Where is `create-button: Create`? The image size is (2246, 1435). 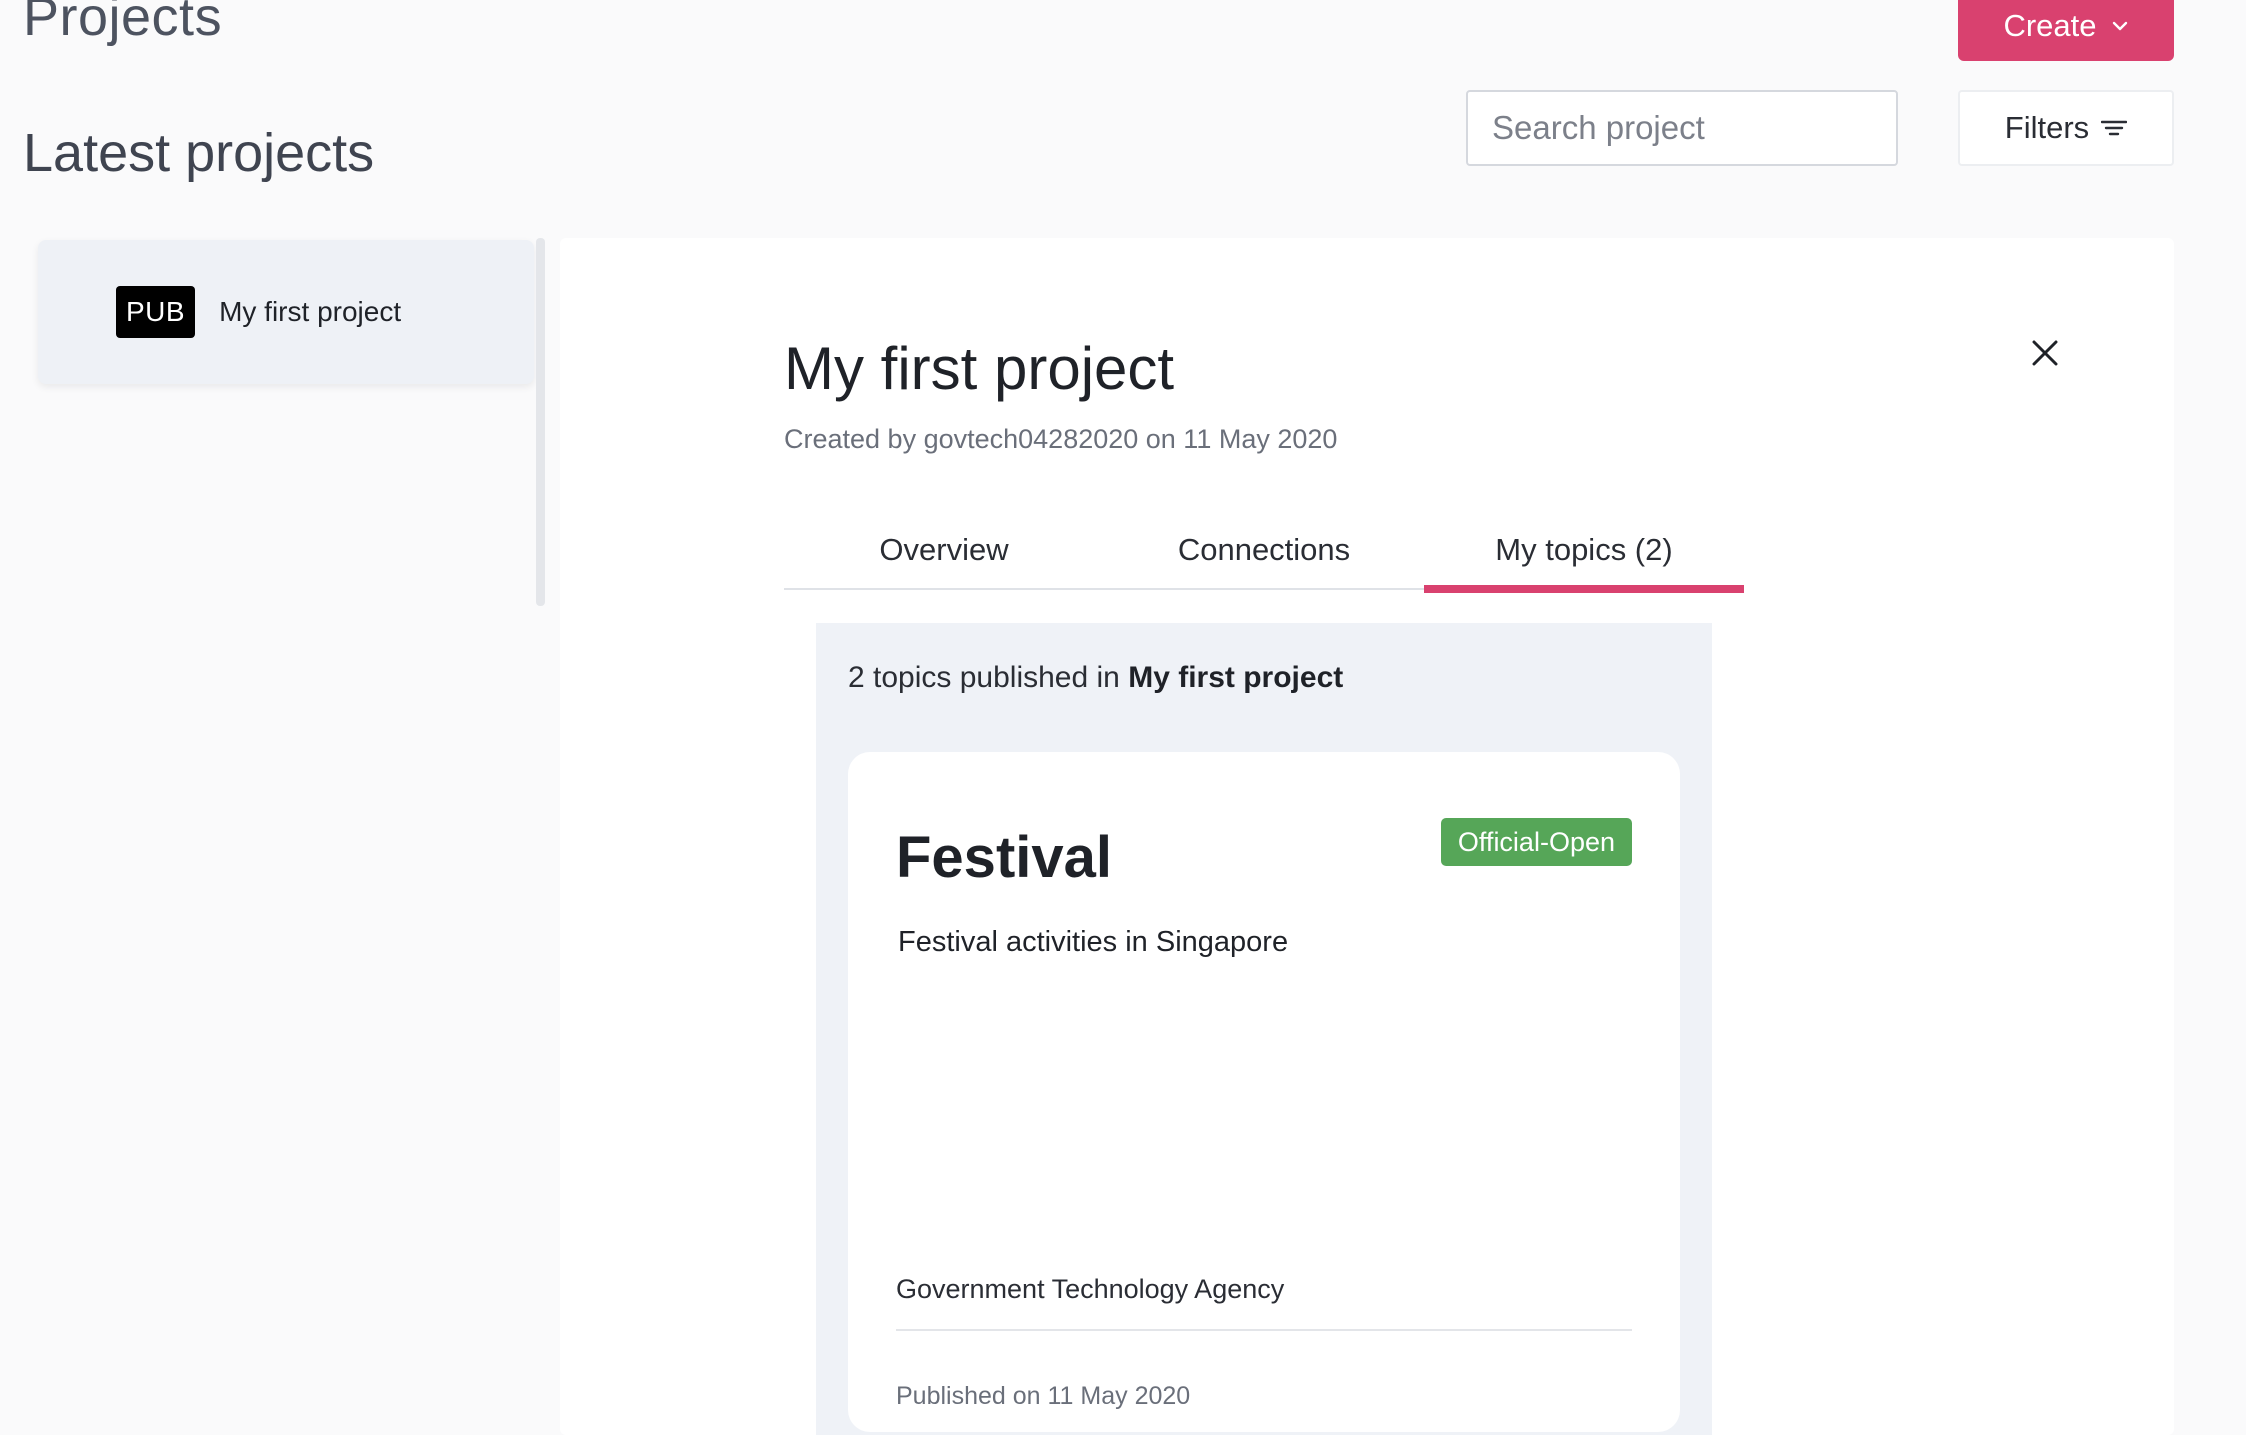 create-button: Create is located at coordinates (2066, 30).